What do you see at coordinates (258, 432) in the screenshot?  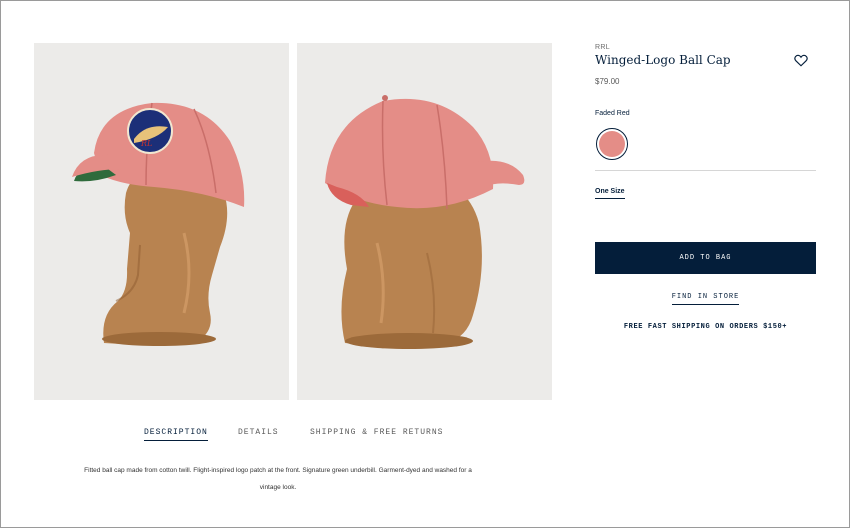 I see `tab-details: DETAILS` at bounding box center [258, 432].